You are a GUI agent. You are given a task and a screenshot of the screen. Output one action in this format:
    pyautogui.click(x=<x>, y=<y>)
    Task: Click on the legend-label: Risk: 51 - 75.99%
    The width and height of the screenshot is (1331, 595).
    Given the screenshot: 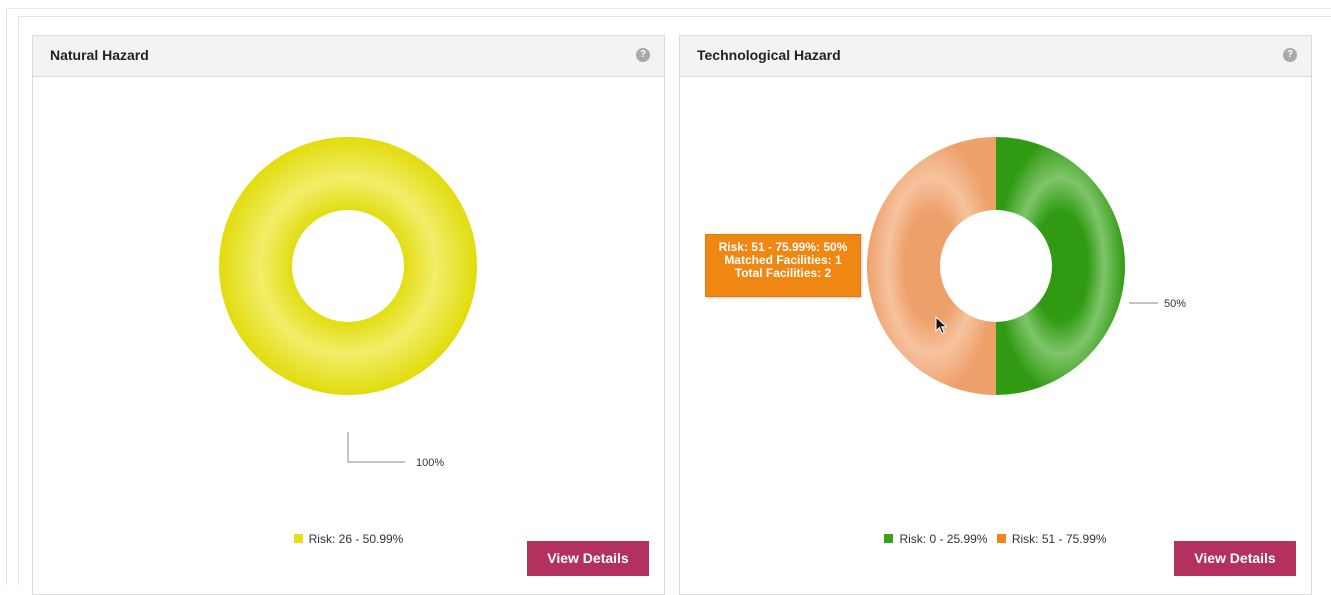 What is the action you would take?
    pyautogui.click(x=1059, y=539)
    